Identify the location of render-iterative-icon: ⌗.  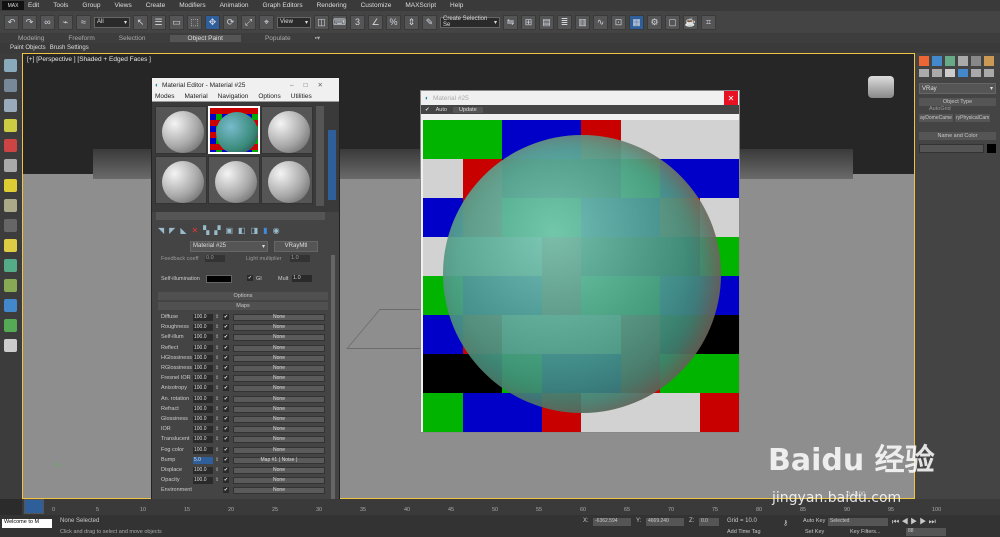
(708, 22).